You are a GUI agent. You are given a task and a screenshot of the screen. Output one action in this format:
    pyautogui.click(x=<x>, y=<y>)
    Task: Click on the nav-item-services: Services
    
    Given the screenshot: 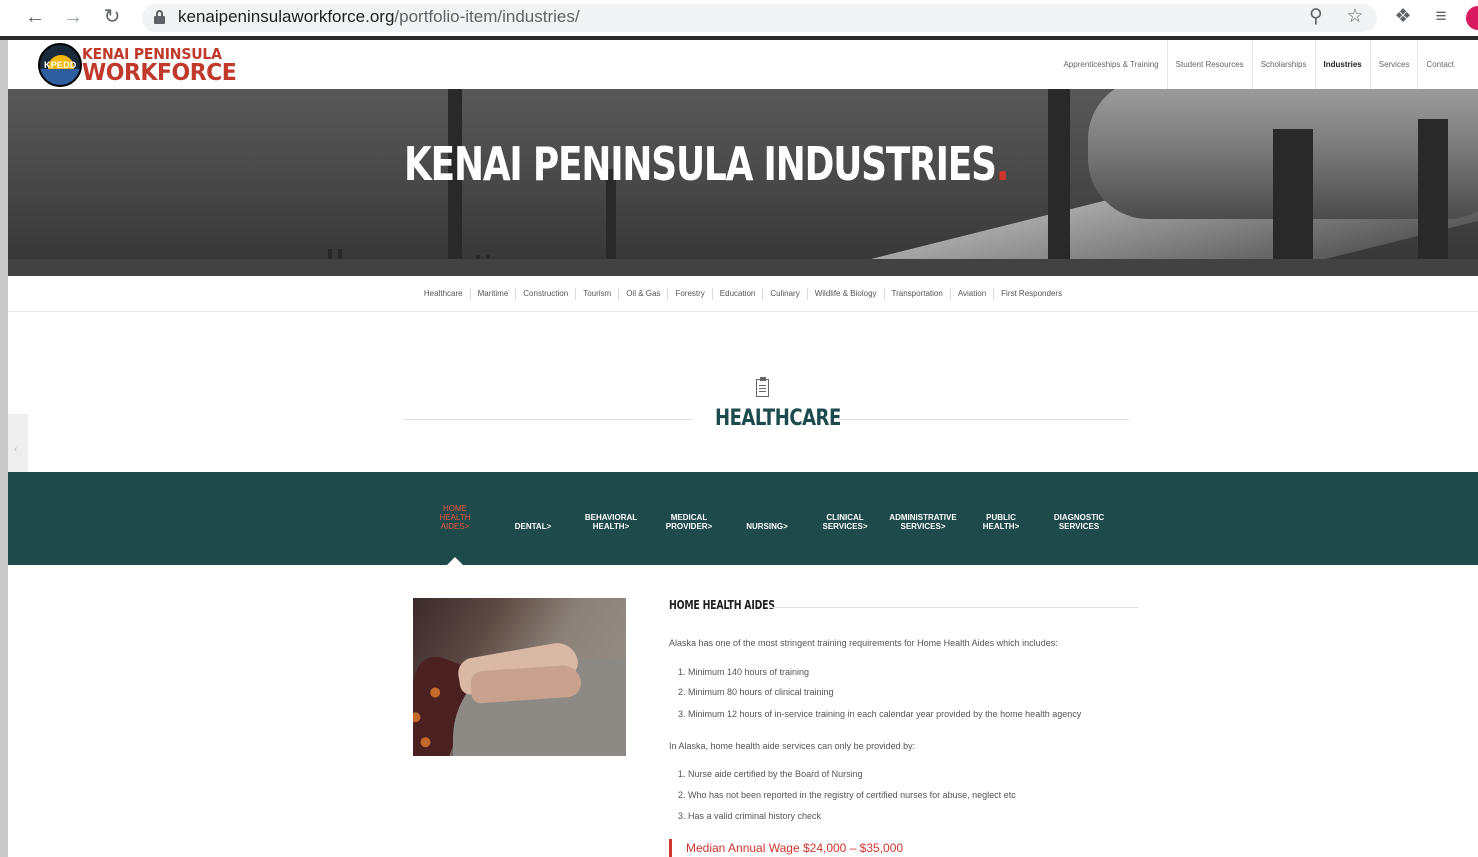 What is the action you would take?
    pyautogui.click(x=1393, y=64)
    